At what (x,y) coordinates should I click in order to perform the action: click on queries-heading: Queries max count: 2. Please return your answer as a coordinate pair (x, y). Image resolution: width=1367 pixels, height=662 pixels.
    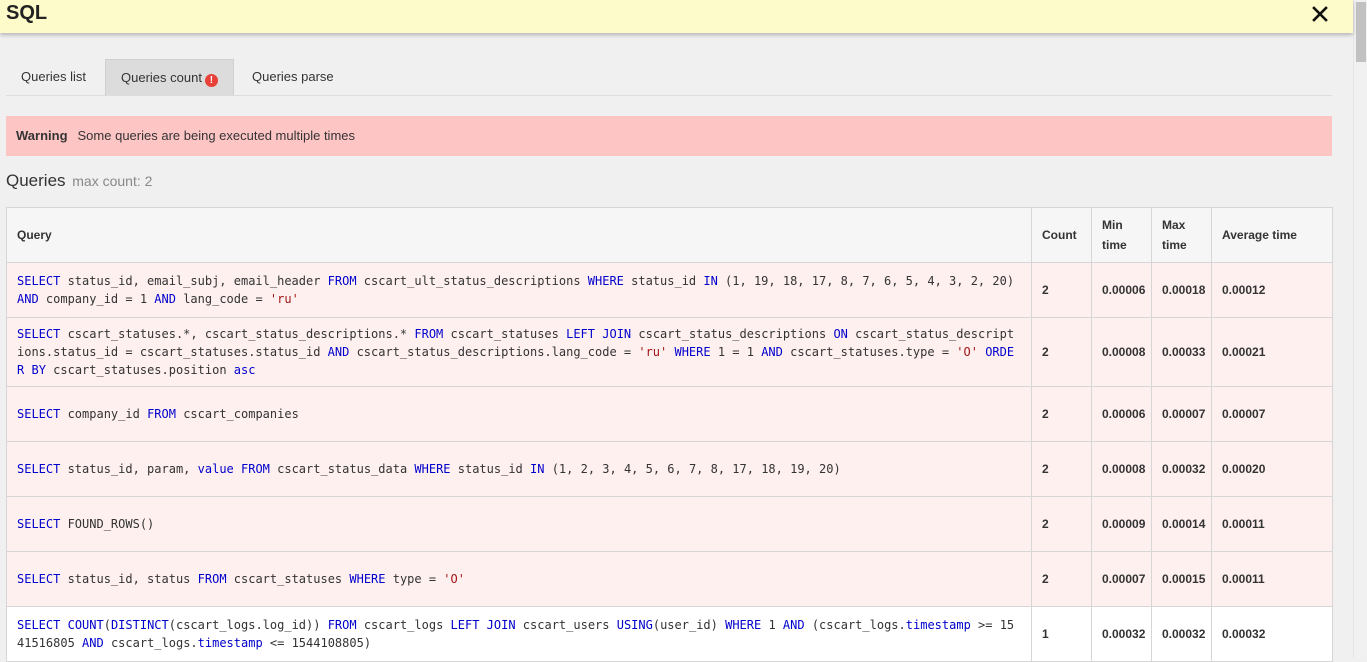
    Looking at the image, I should click on (79, 181).